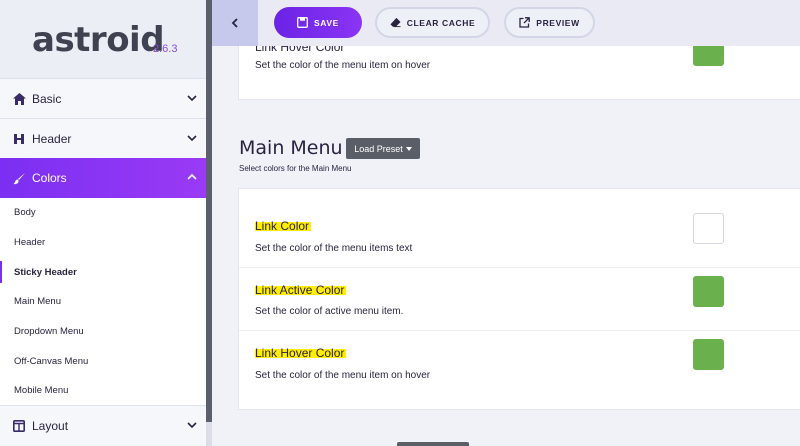 The width and height of the screenshot is (800, 446). I want to click on save-button: SAVE, so click(318, 22).